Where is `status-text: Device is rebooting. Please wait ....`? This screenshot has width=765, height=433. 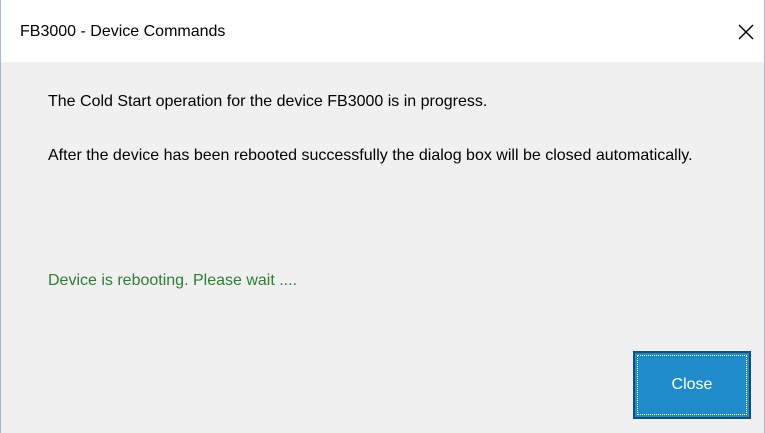
status-text: Device is rebooting. Please wait .... is located at coordinates (173, 280).